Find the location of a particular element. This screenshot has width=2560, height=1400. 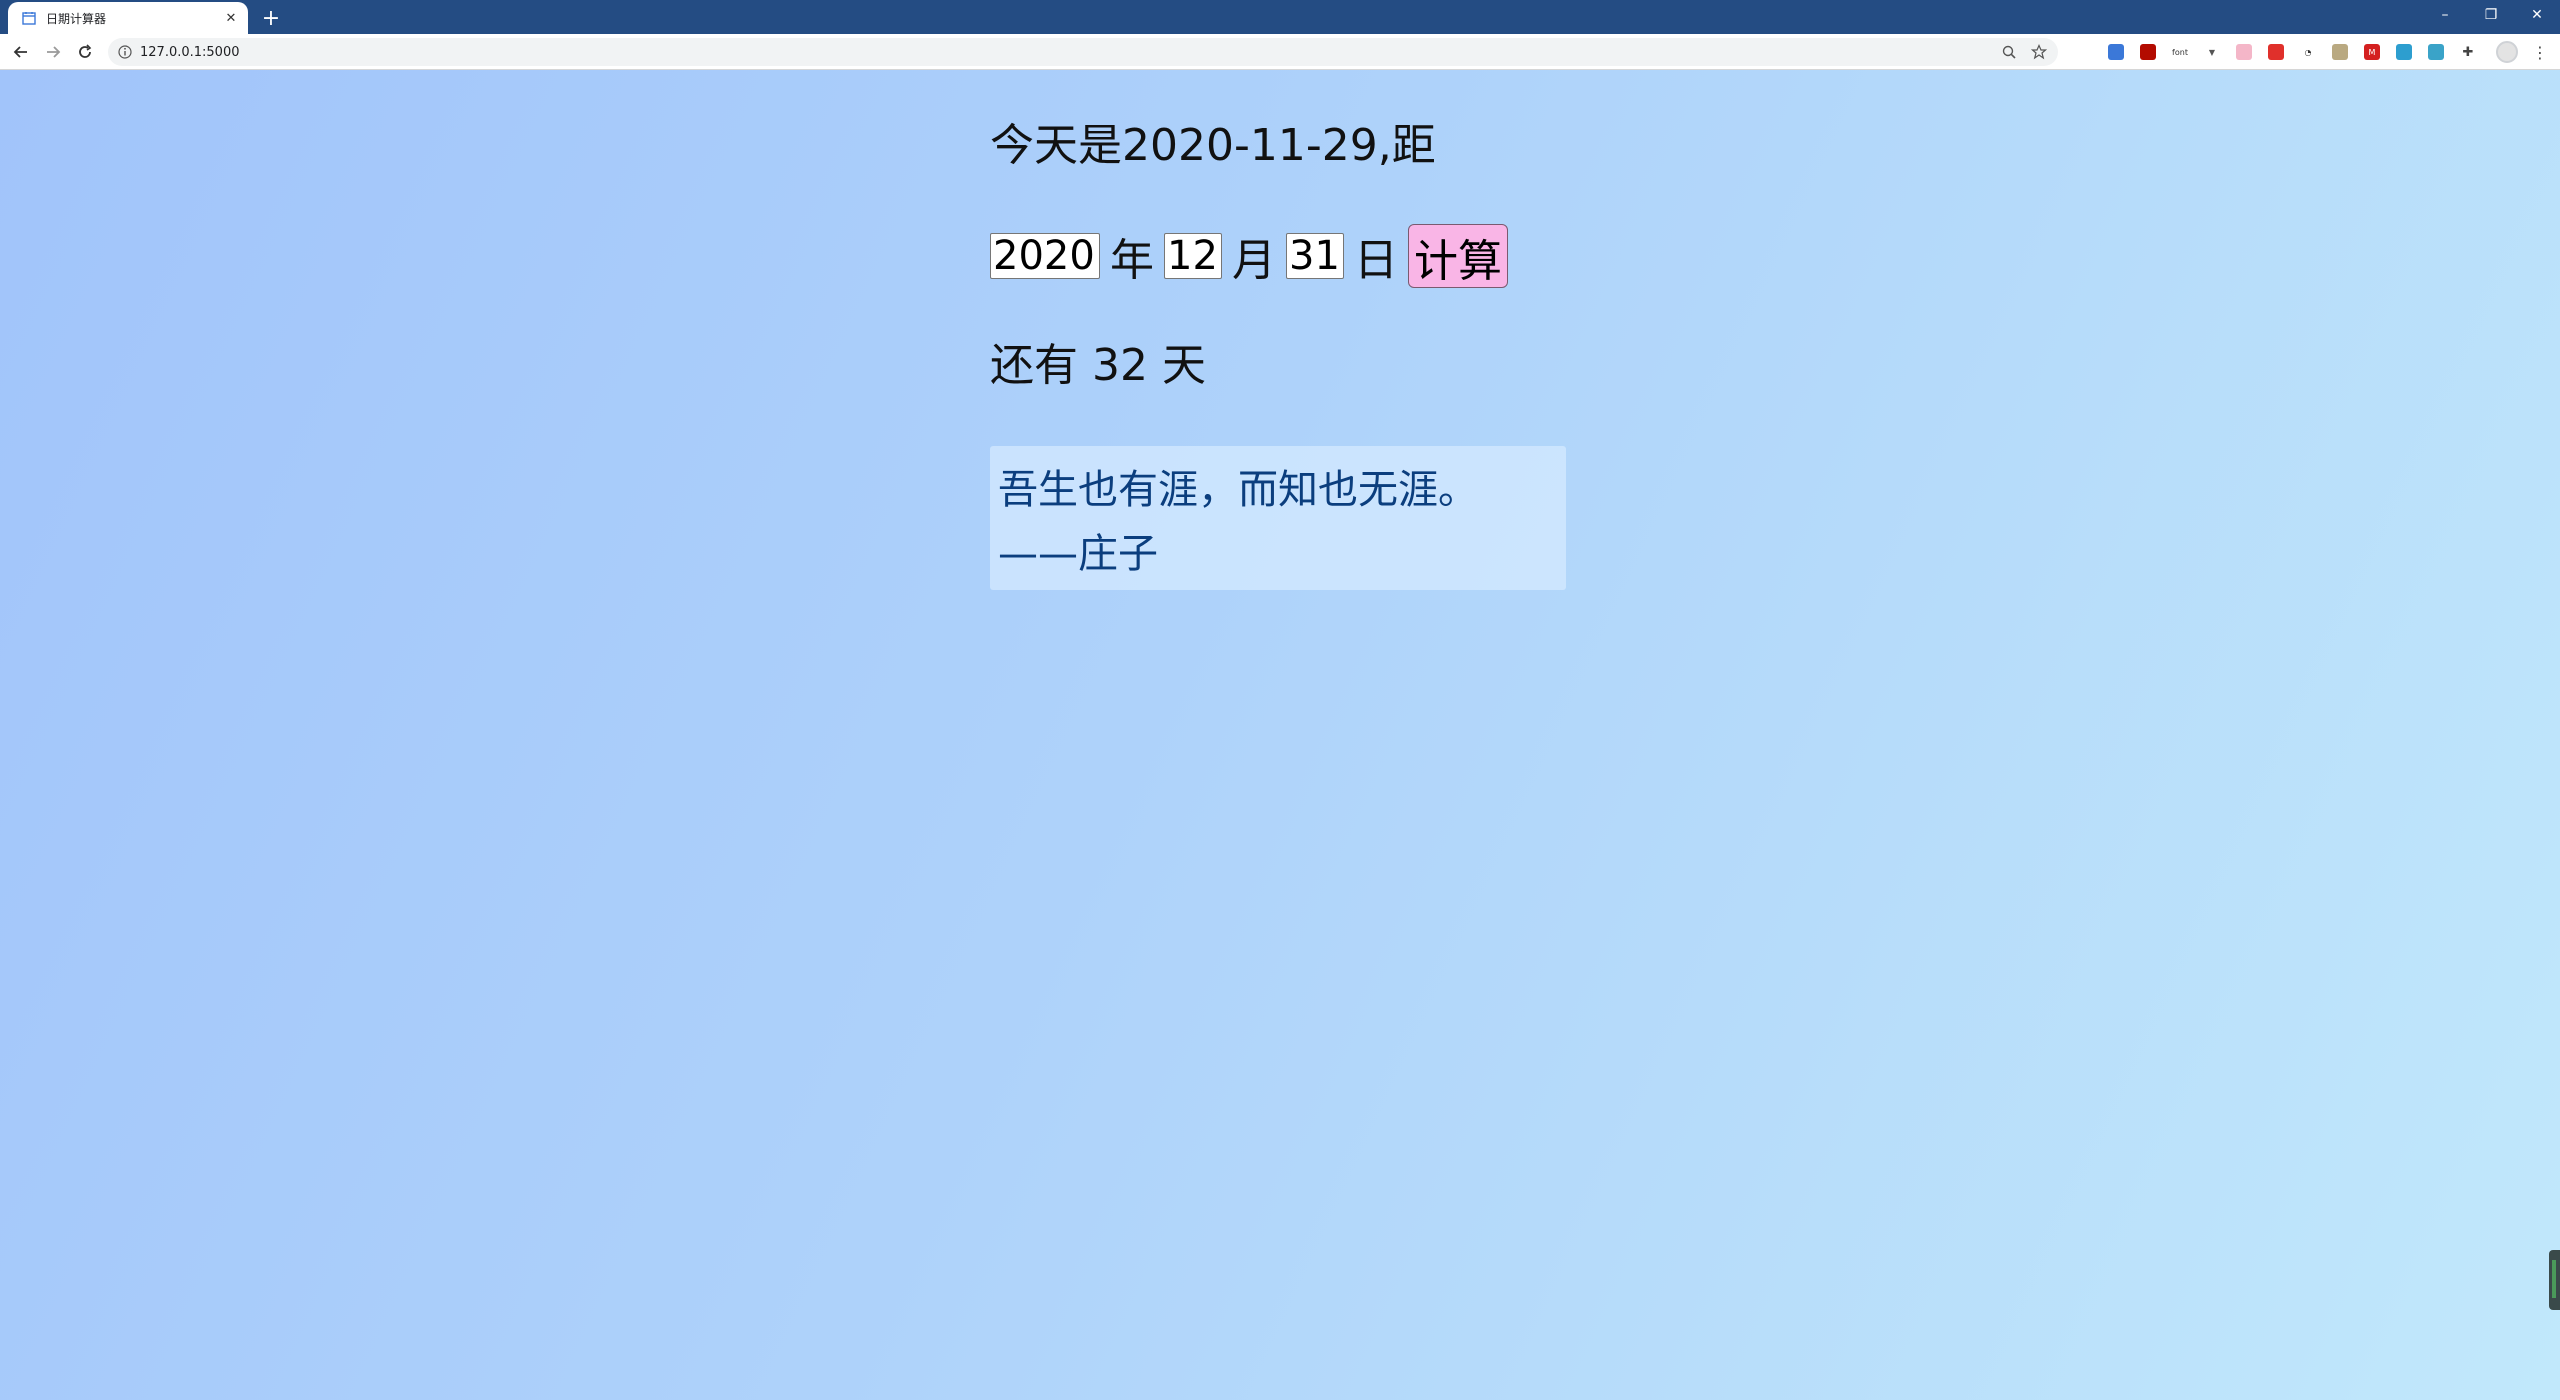

tab-close-icon: ✕ is located at coordinates (231, 18).